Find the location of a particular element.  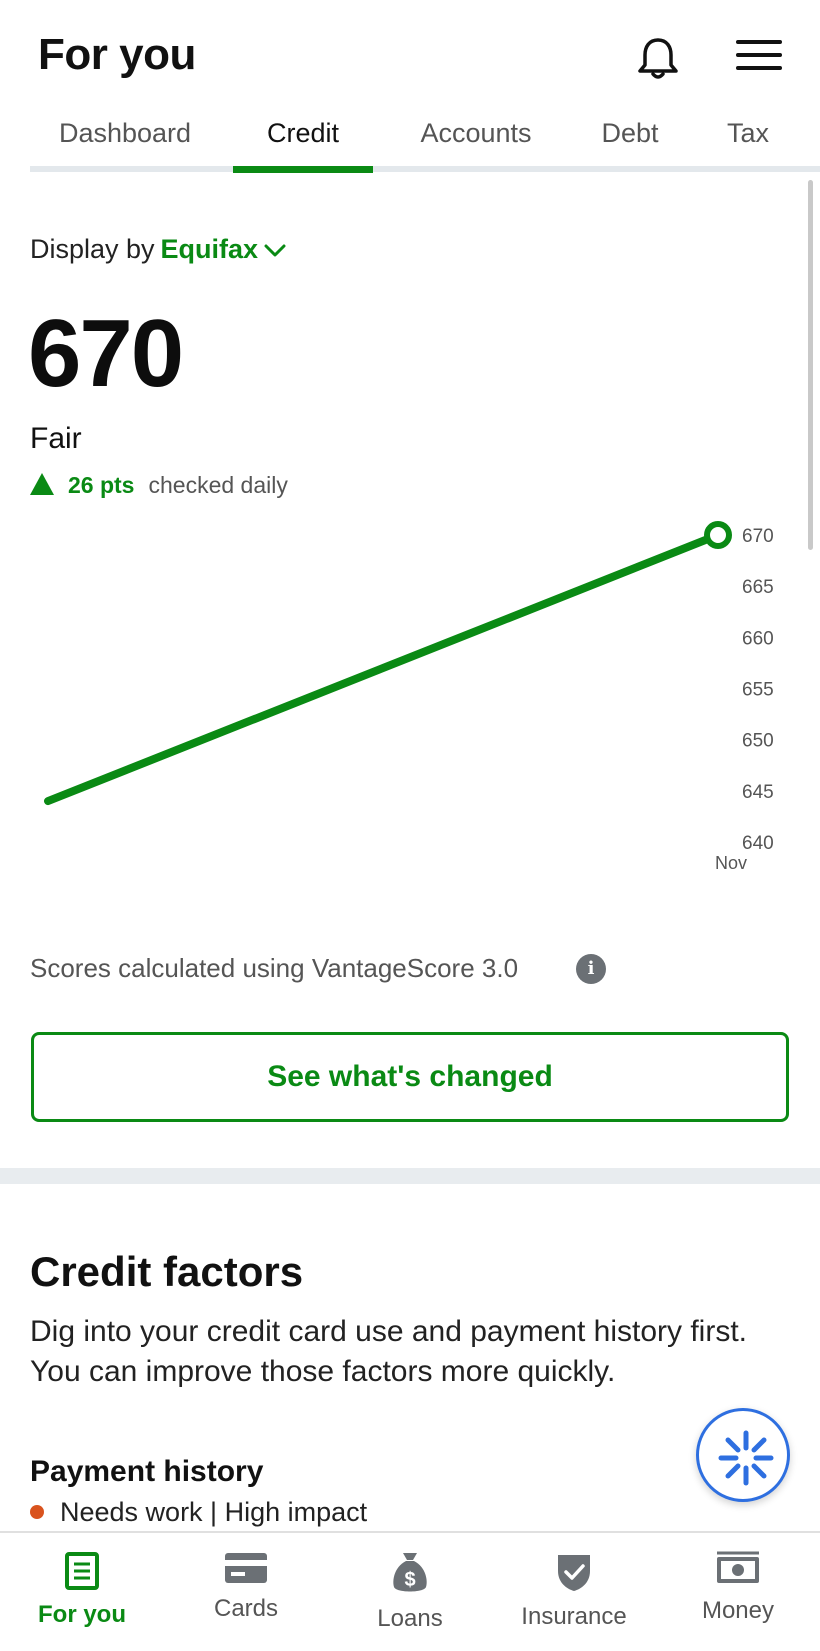

y-tick-label: 665 is located at coordinates (758, 587).